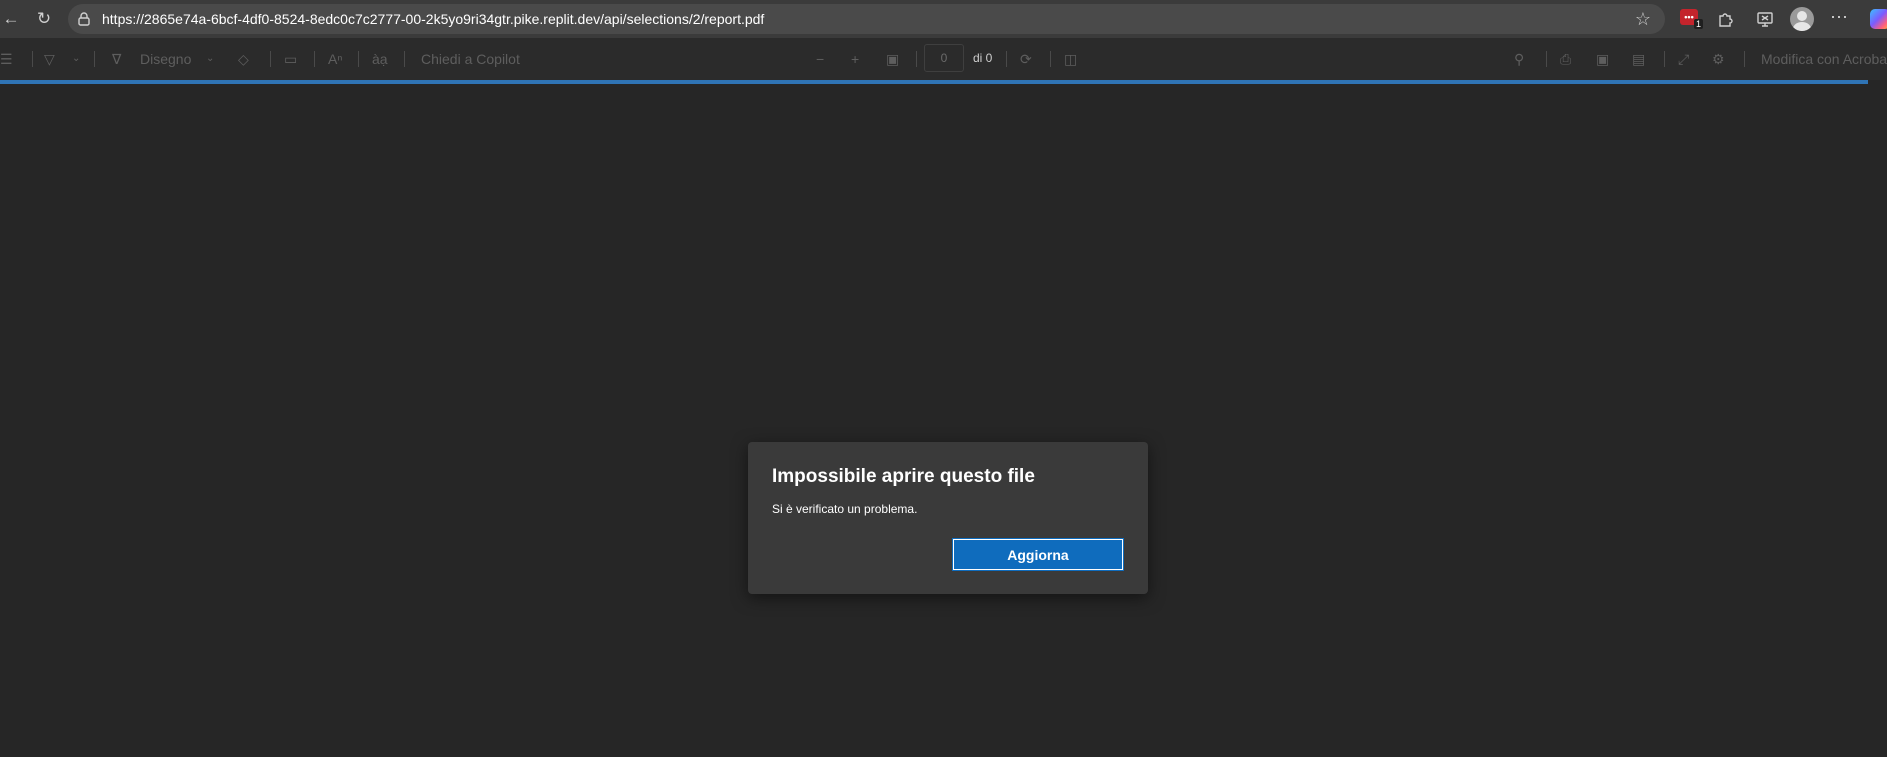  I want to click on page-view-icon: ◫, so click(1070, 59).